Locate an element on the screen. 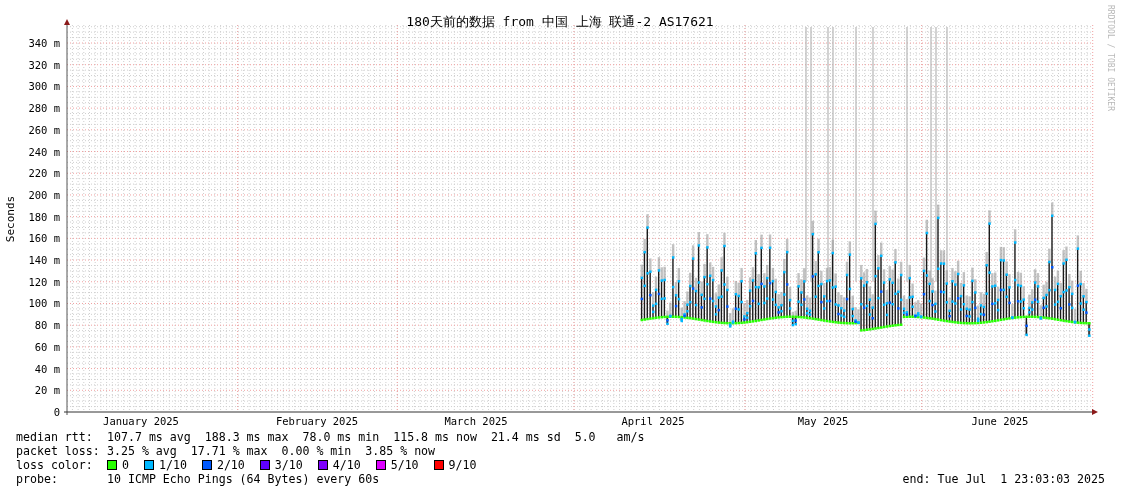 The image size is (1121, 494). month-label: June 2025 is located at coordinates (1000, 421).